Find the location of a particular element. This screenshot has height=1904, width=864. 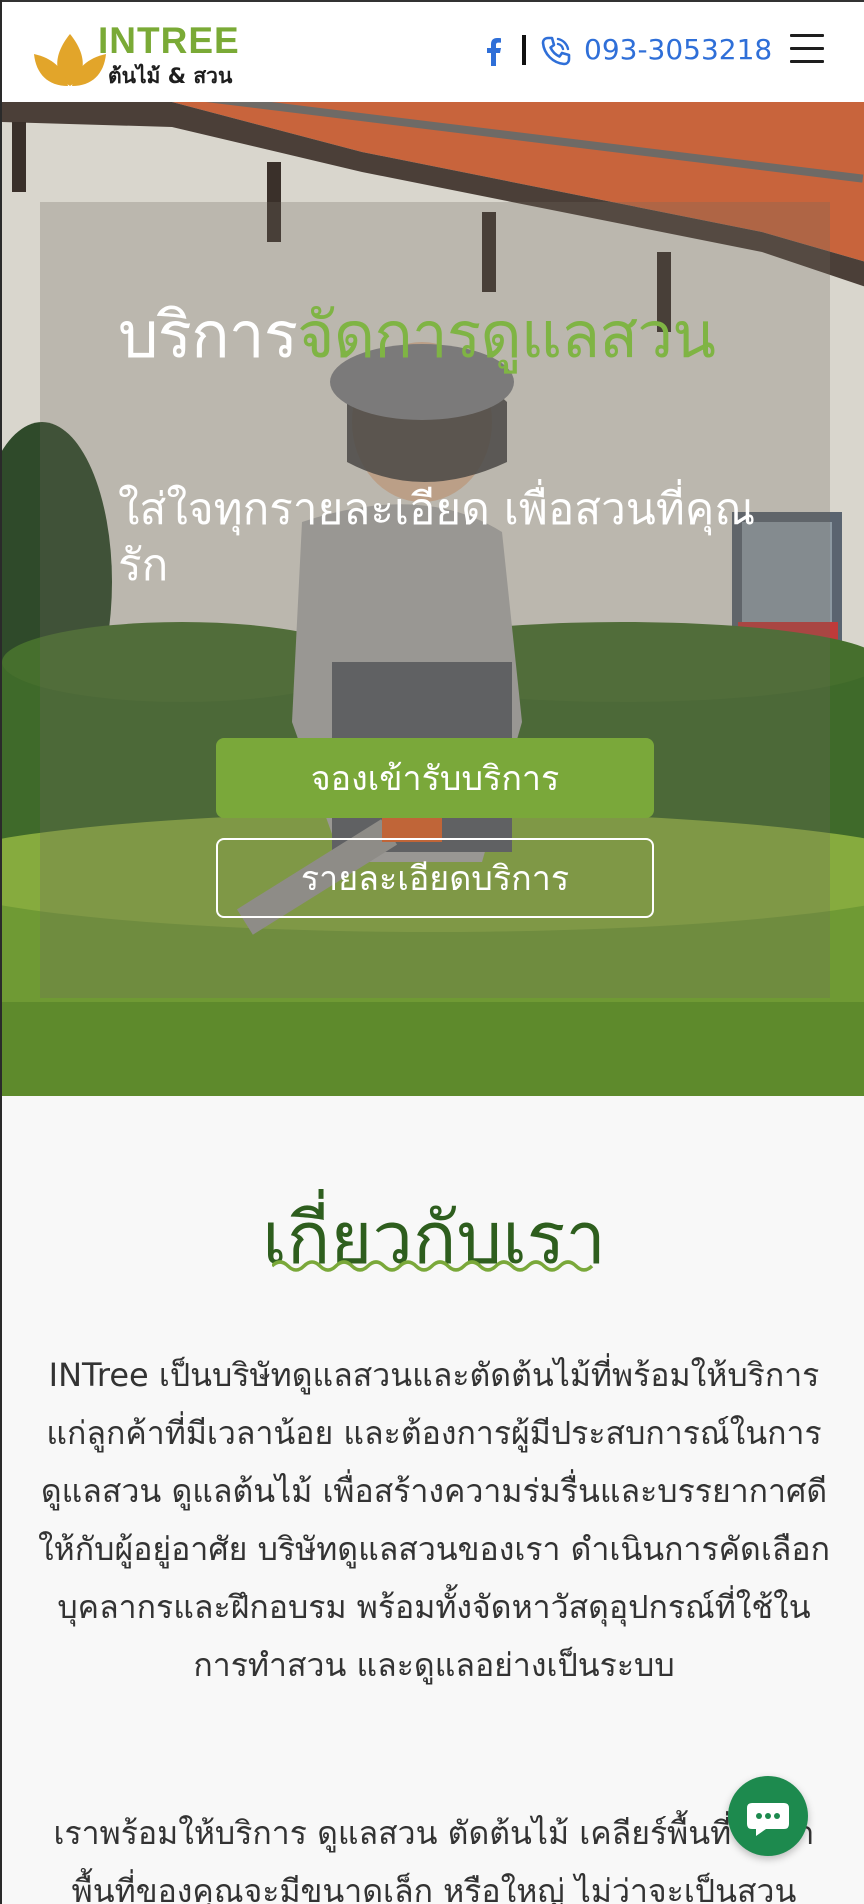

facebook-icon is located at coordinates (493, 51).